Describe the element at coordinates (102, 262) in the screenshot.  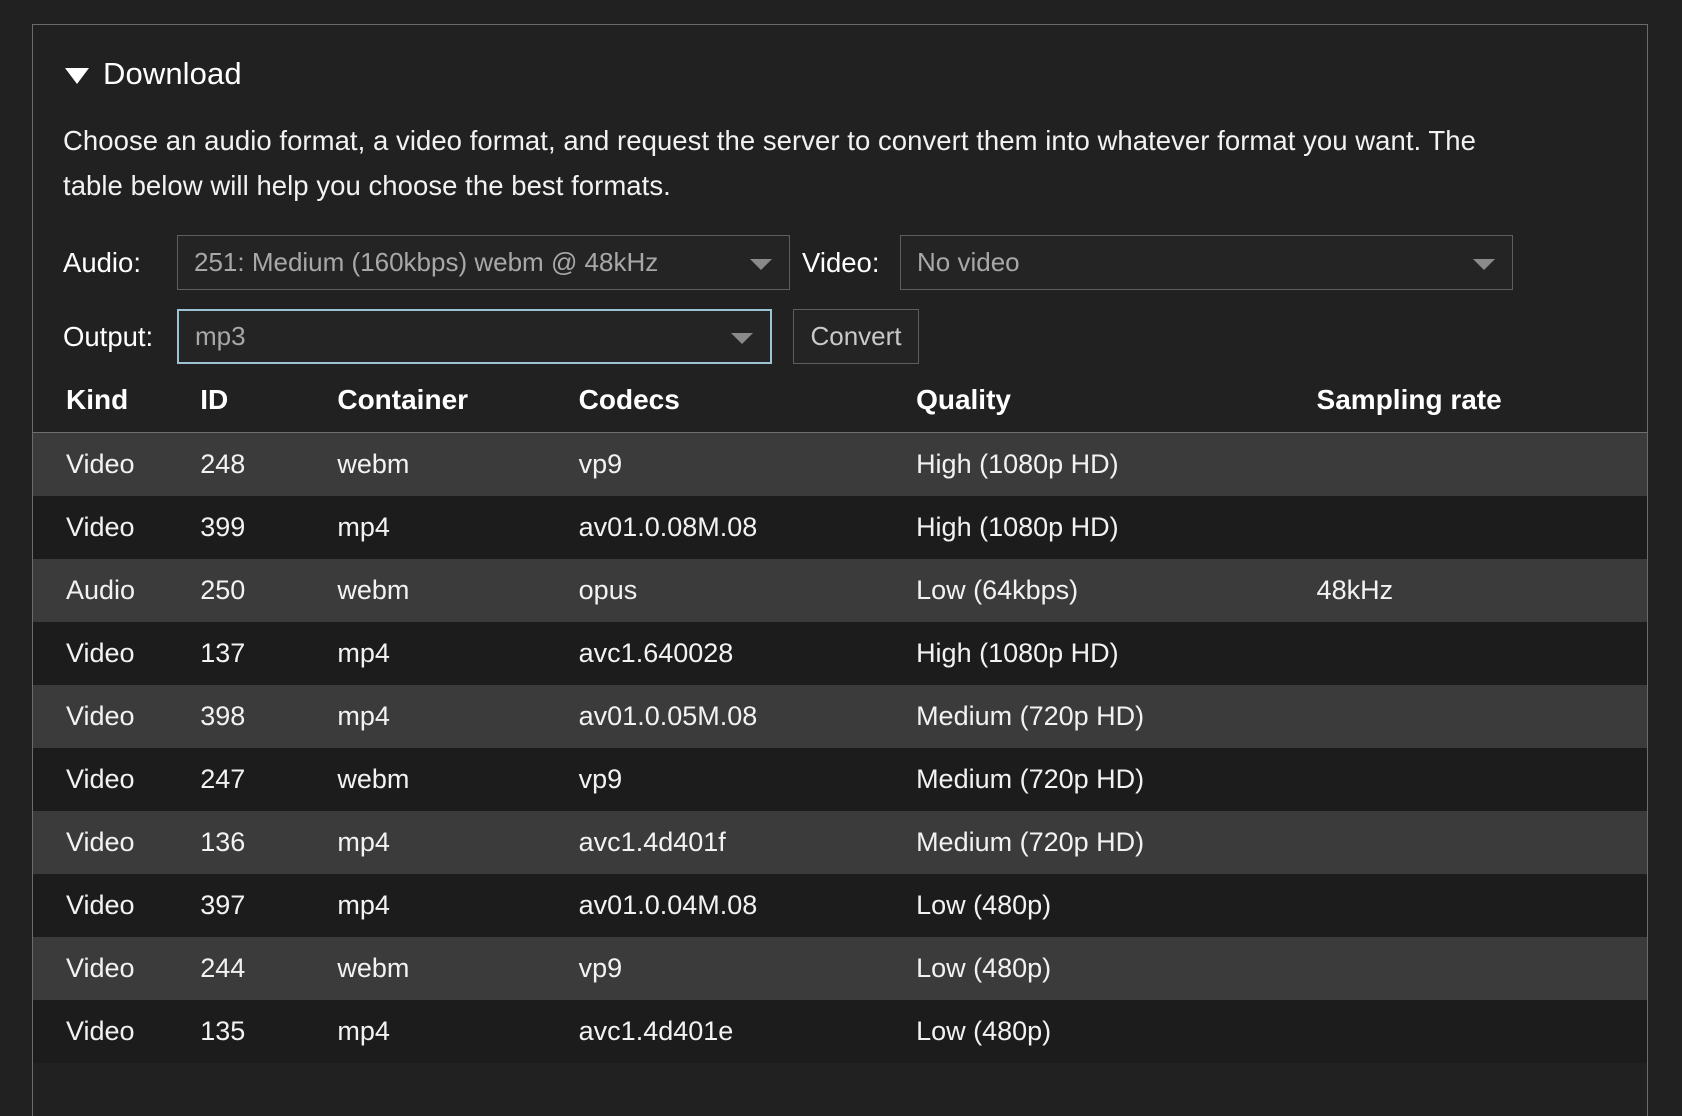
I see `audio-label: Audio:` at that location.